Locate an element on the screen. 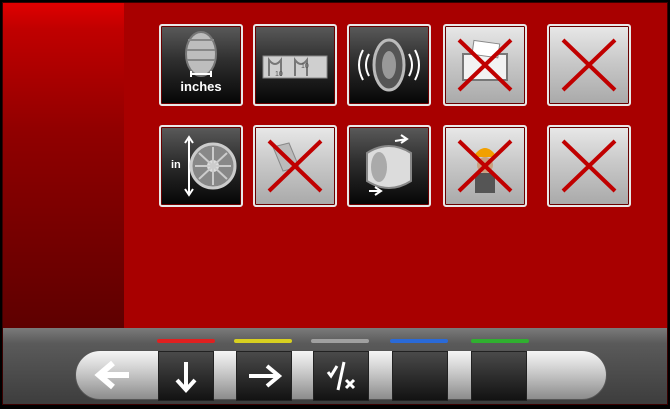 The width and height of the screenshot is (670, 409). rim-measure-icon is located at coordinates (295, 166).